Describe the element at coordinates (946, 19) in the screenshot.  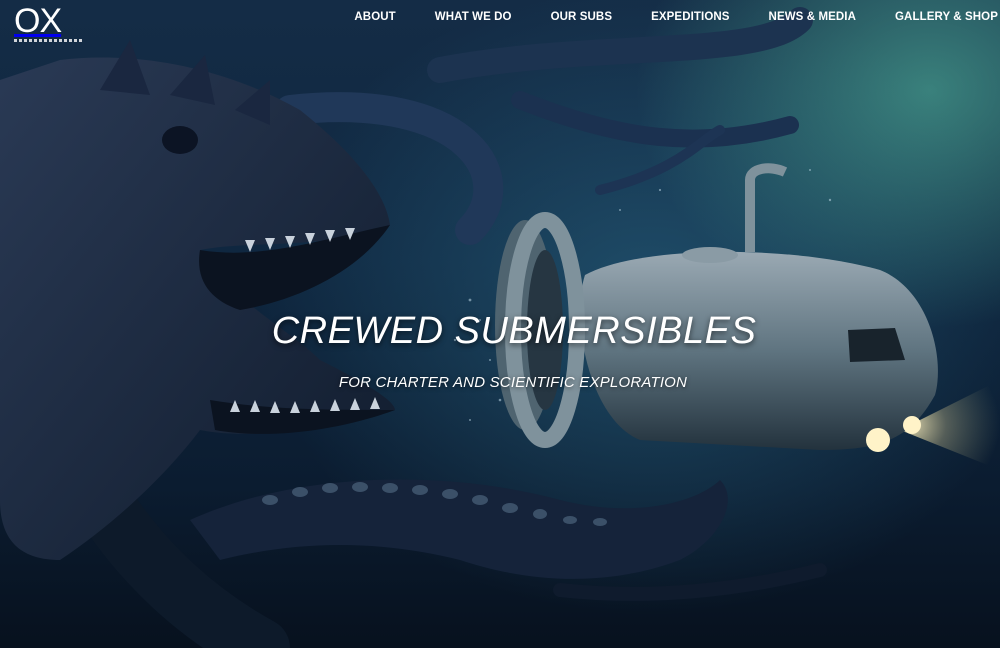
I see `nav-item-gallery-shop: GALLERY & SHOP` at that location.